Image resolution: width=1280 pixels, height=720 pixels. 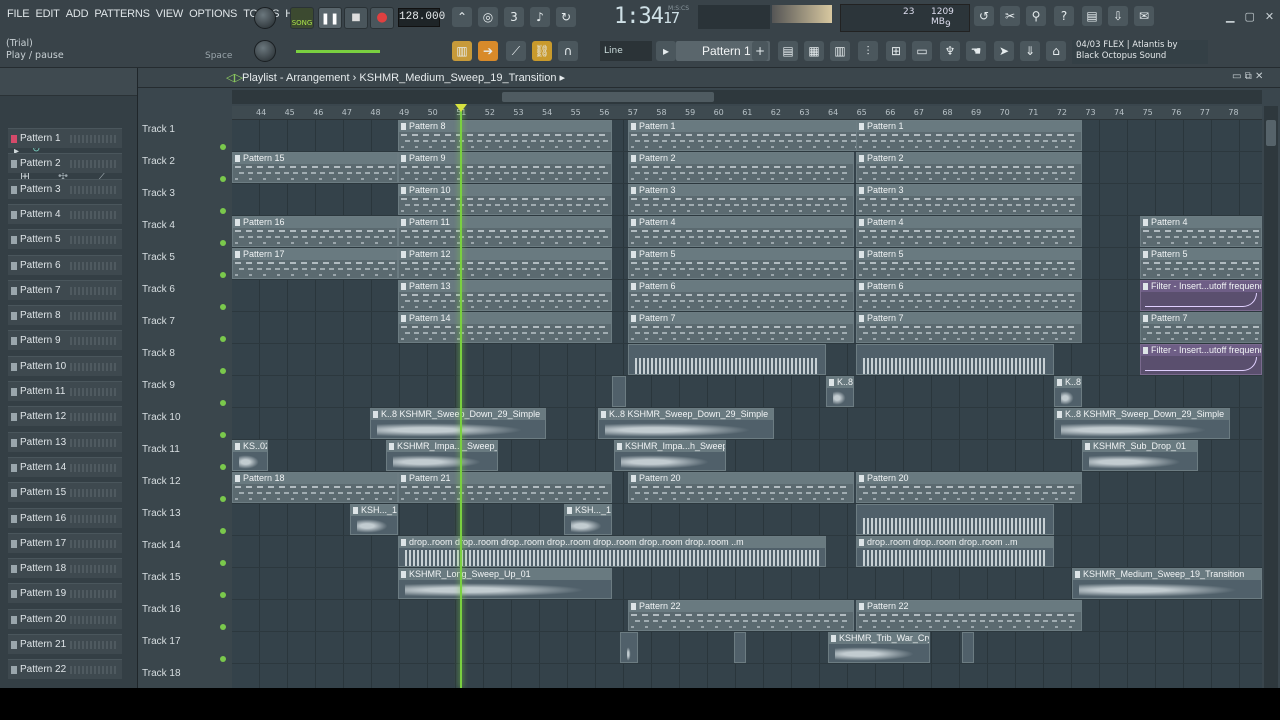 What do you see at coordinates (540, 17) in the screenshot?
I see `blend-notes-icon: ♪` at bounding box center [540, 17].